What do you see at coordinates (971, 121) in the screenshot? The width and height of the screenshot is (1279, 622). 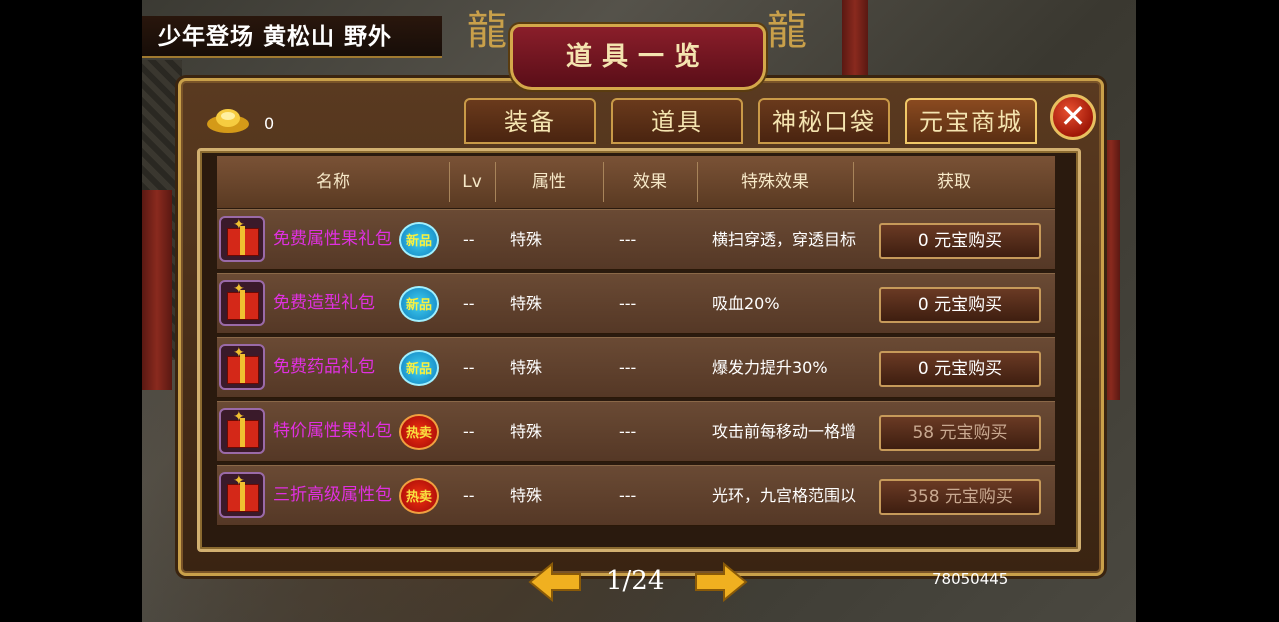 I see `tab-ingot-shop: 元宝商城` at bounding box center [971, 121].